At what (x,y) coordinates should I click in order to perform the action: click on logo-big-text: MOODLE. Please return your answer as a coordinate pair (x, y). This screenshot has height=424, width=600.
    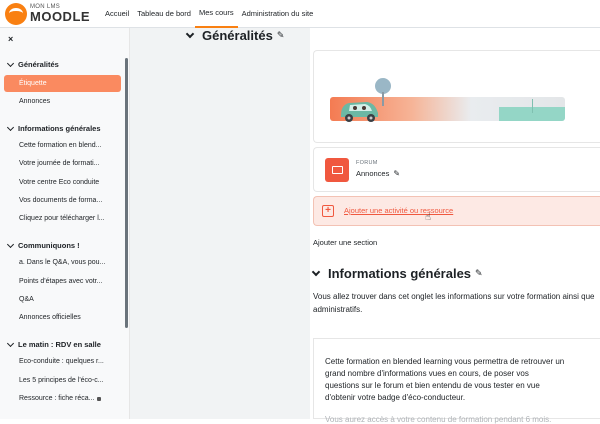
    Looking at the image, I should click on (60, 16).